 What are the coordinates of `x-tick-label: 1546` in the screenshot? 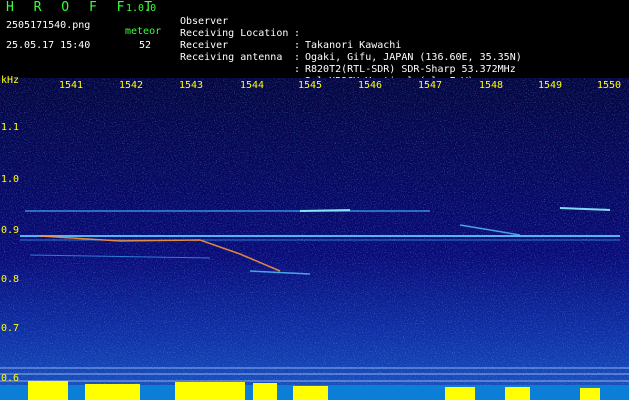 It's located at (370, 85).